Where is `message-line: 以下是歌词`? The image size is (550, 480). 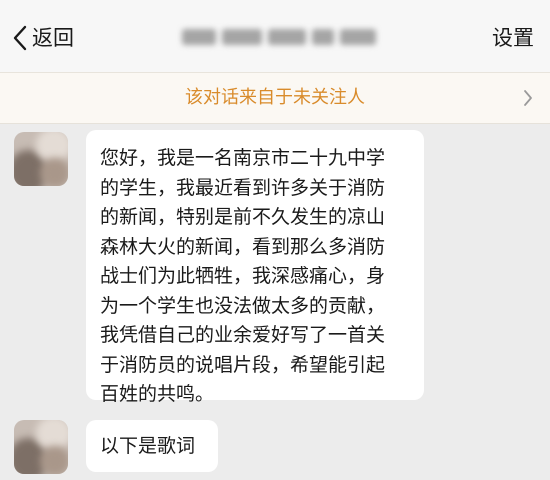
message-line: 以下是歌词 is located at coordinates (148, 446).